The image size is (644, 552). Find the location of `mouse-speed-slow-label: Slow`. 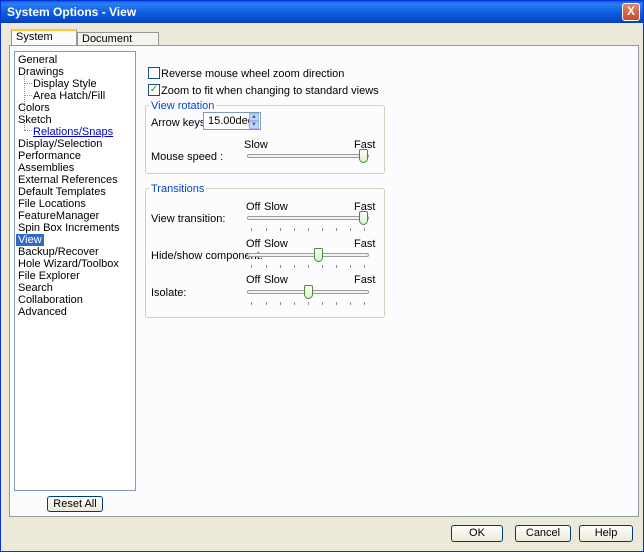

mouse-speed-slow-label: Slow is located at coordinates (256, 145).